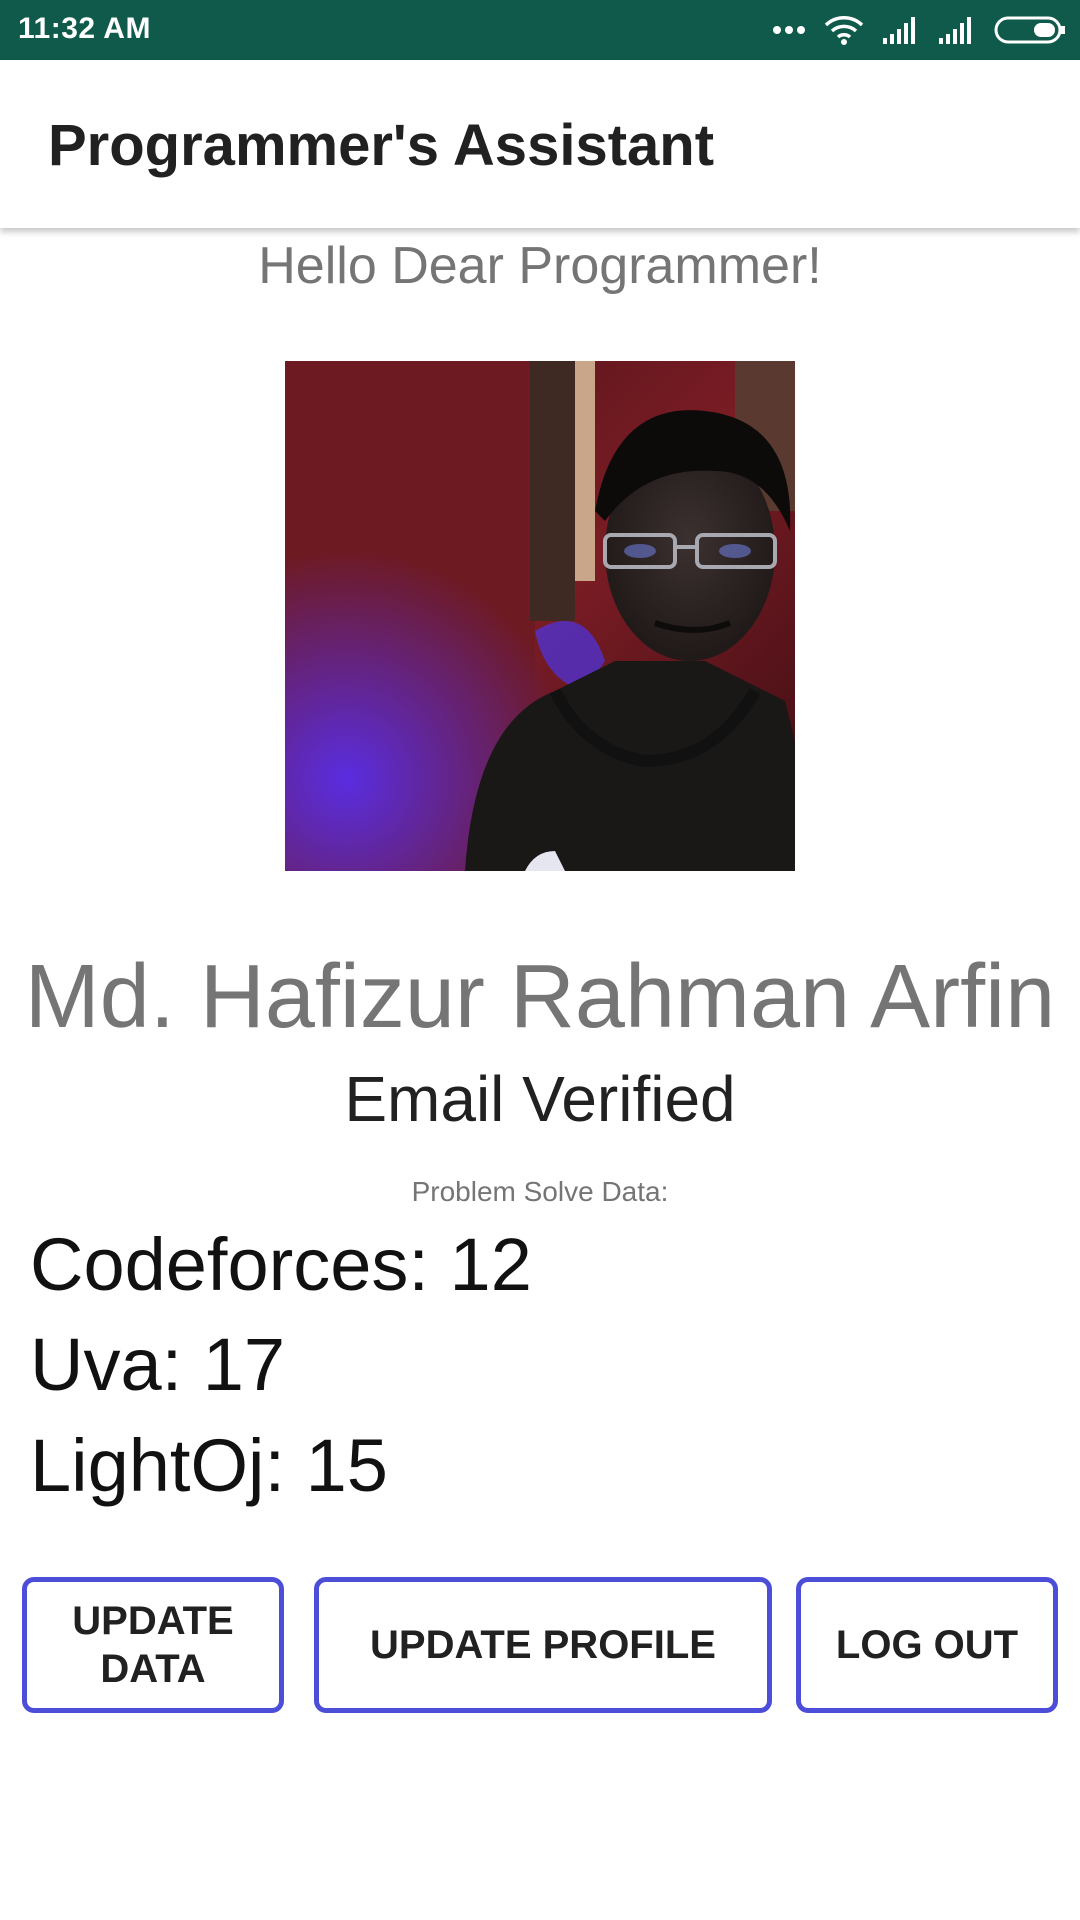 This screenshot has height=1920, width=1080. Describe the element at coordinates (844, 30) in the screenshot. I see `wifi-icon` at that location.